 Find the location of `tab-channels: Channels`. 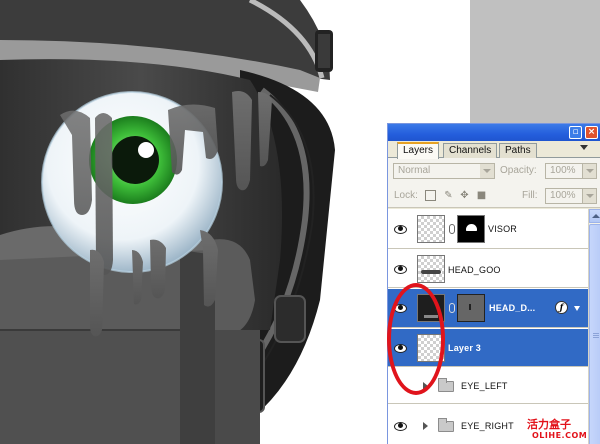

tab-channels: Channels is located at coordinates (470, 150).